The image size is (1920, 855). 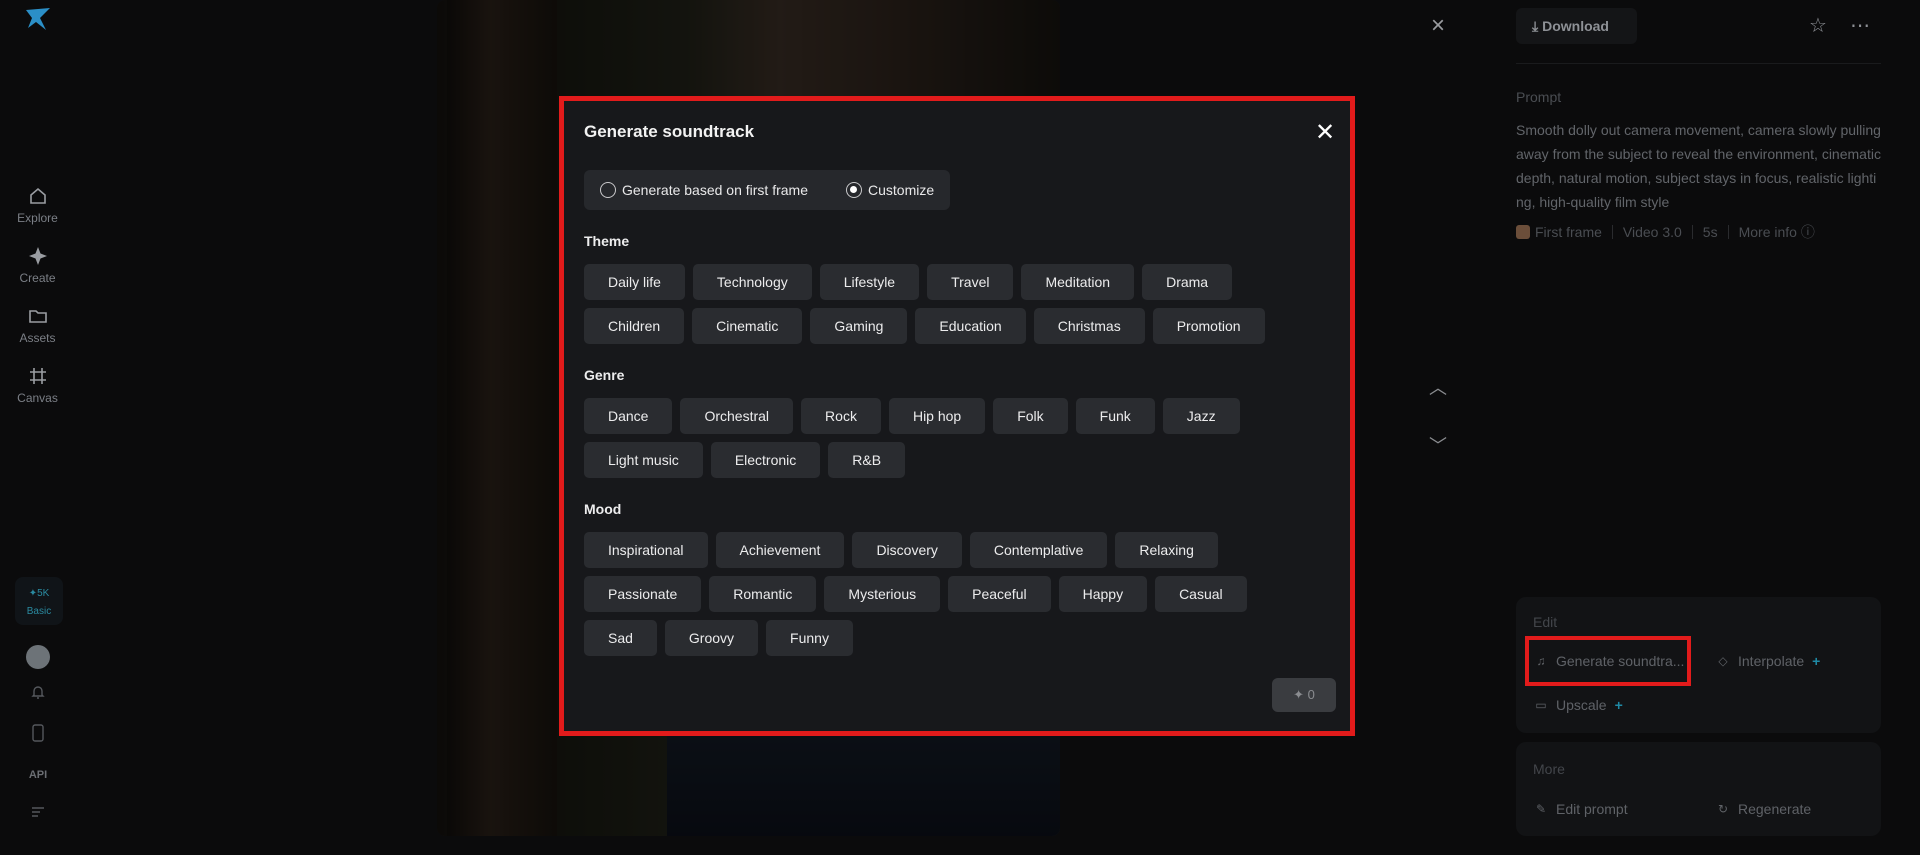 What do you see at coordinates (620, 638) in the screenshot?
I see `mood-chip: Sad` at bounding box center [620, 638].